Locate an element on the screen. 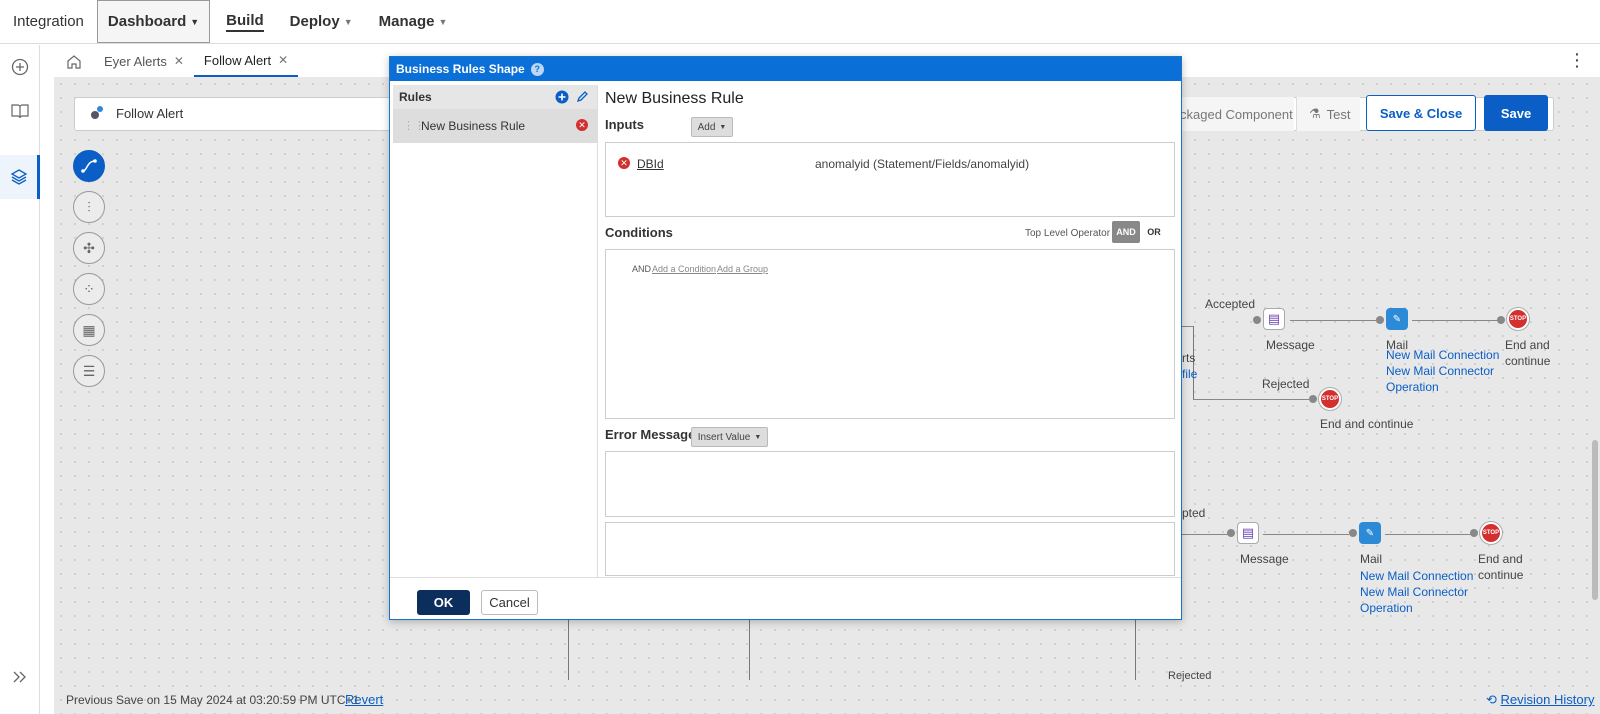 The height and width of the screenshot is (714, 1600). packaged-component-button: ckaged Component is located at coordinates (1237, 114).